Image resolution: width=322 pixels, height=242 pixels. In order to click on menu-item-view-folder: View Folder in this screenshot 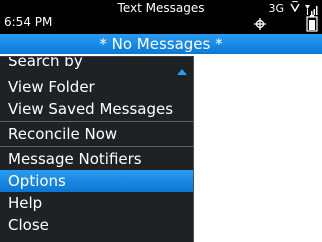, I will do `click(96, 87)`.